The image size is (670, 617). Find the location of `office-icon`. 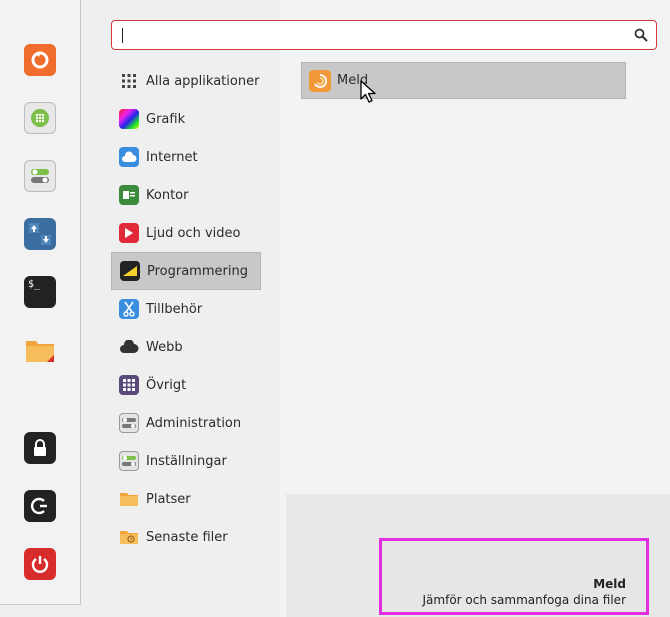

office-icon is located at coordinates (129, 195).